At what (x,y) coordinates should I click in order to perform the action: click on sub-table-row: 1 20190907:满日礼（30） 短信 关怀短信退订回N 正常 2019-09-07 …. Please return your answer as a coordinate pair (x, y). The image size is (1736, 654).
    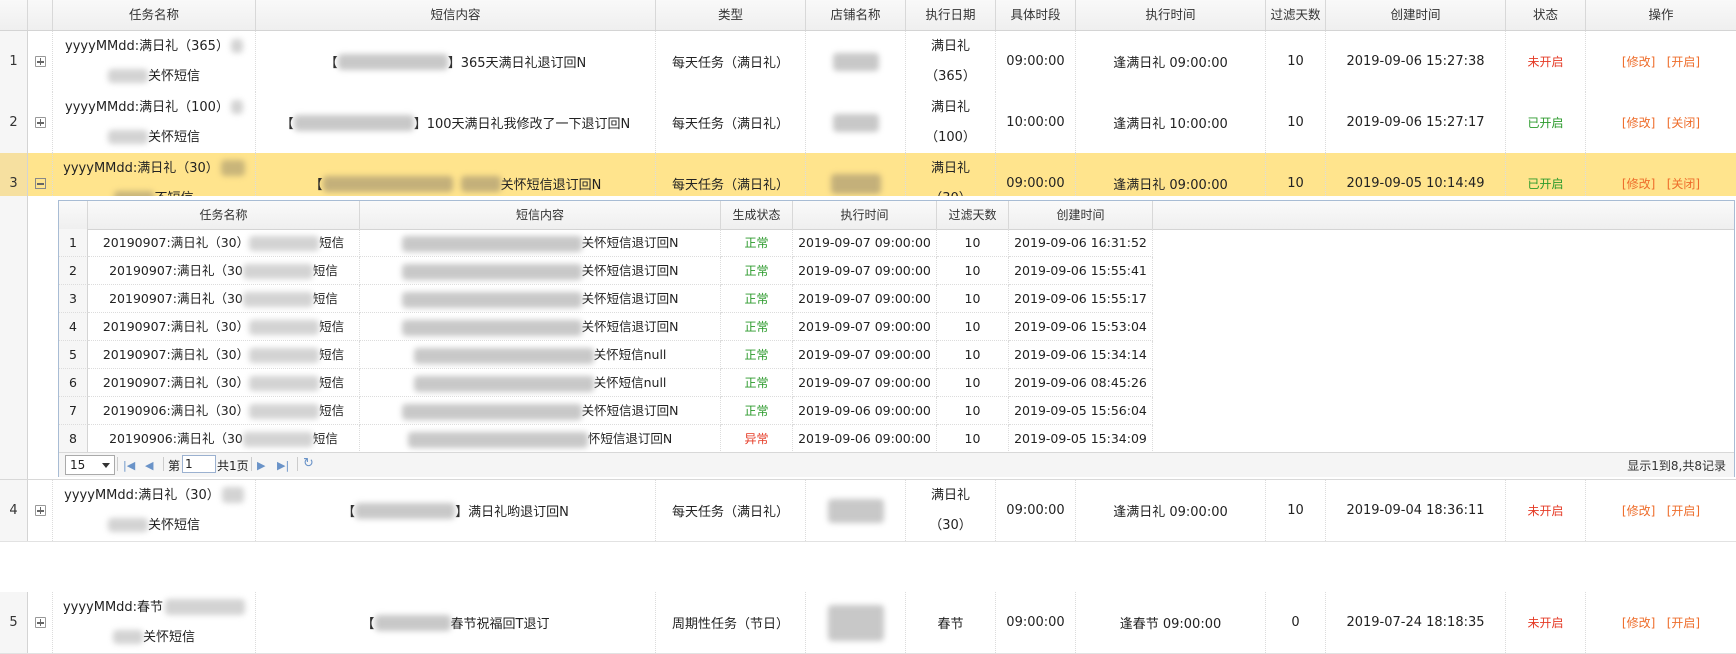
    Looking at the image, I should click on (896, 243).